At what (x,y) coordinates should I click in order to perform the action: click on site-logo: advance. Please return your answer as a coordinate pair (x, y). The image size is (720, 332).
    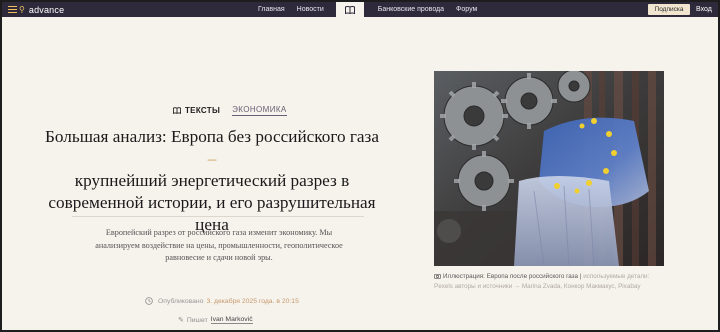
    Looking at the image, I should click on (46, 10).